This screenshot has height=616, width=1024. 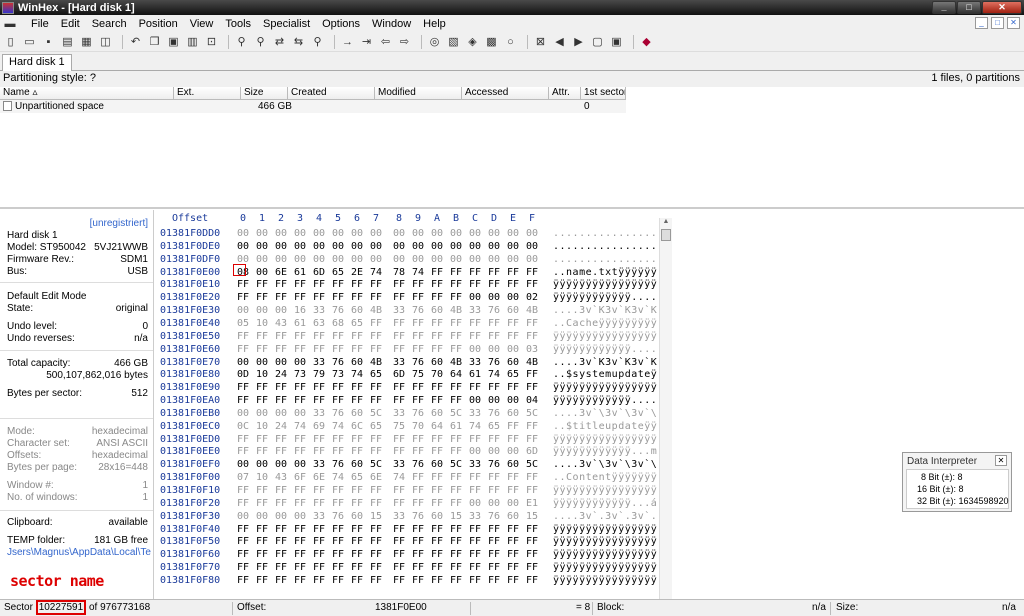 What do you see at coordinates (418, 93) in the screenshot?
I see `column-modified: Modified` at bounding box center [418, 93].